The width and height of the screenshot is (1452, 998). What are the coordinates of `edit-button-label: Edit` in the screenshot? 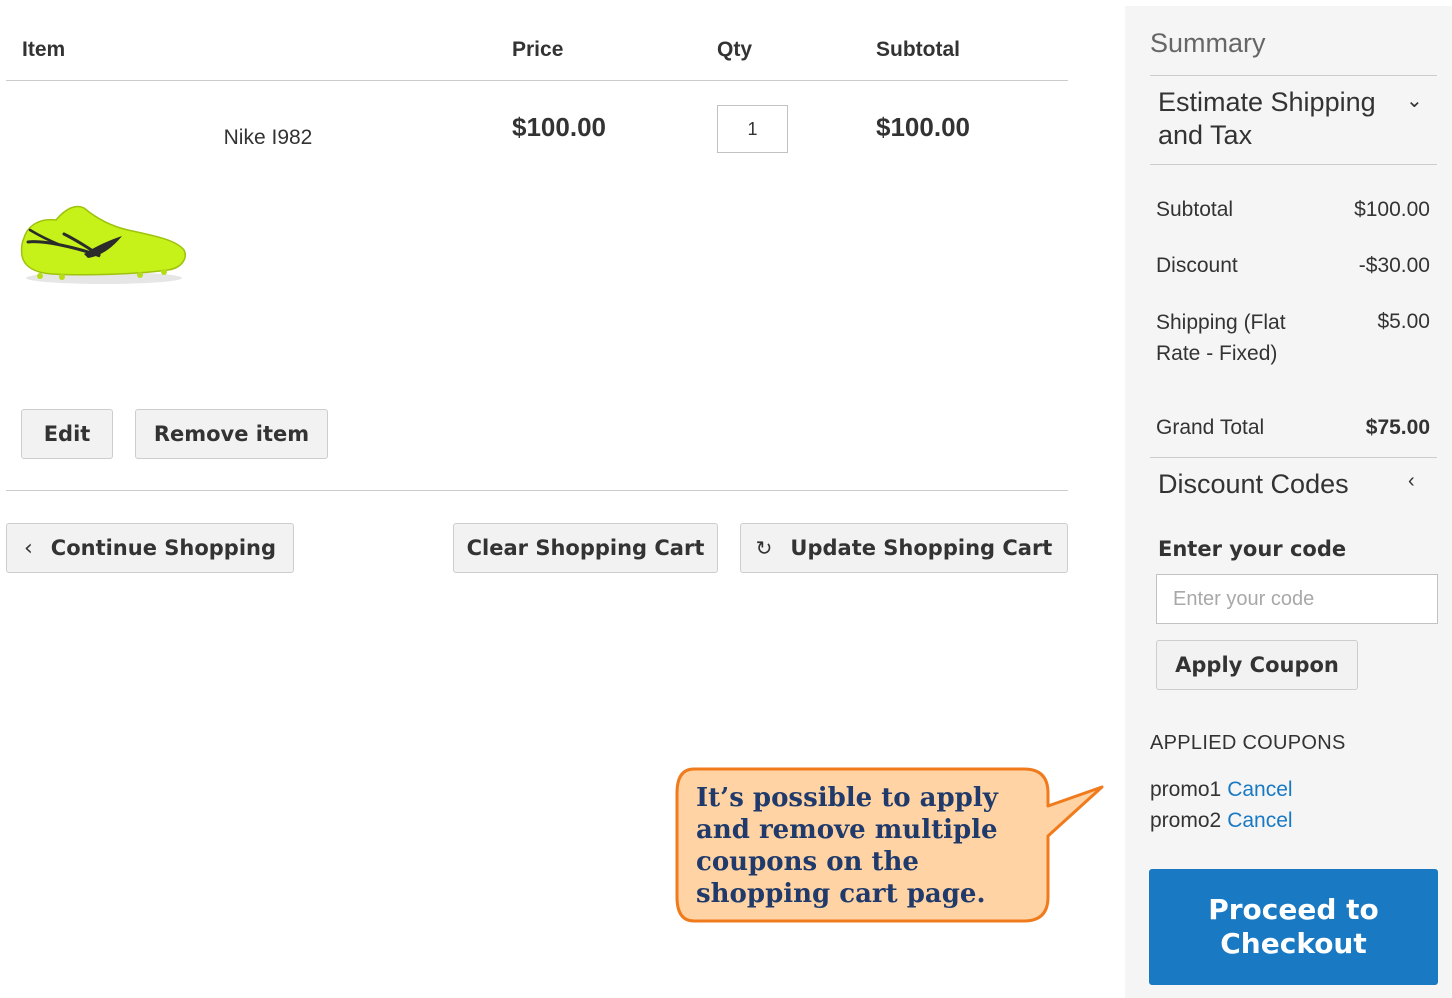 It's located at (67, 434).